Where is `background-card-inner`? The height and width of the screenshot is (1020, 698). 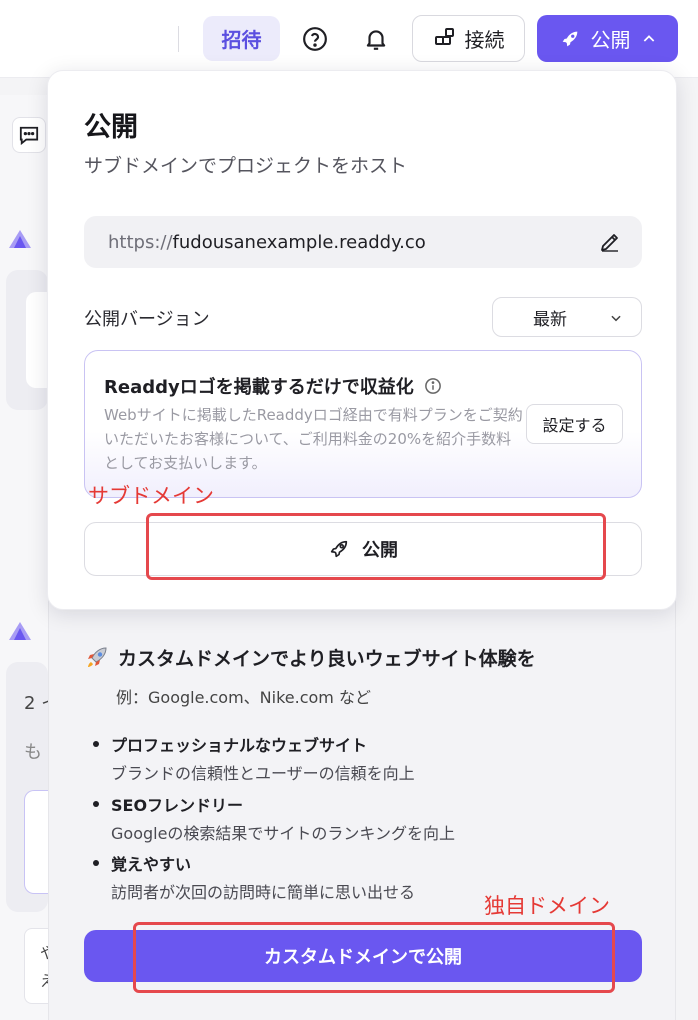 background-card-inner is located at coordinates (37, 340).